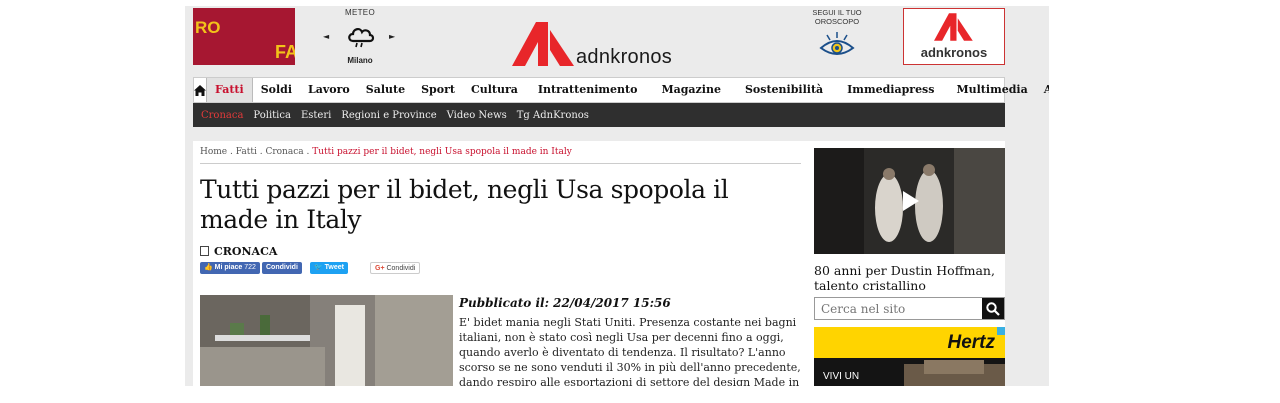  What do you see at coordinates (392, 36) in the screenshot?
I see `meteo-next-arrow: ►` at bounding box center [392, 36].